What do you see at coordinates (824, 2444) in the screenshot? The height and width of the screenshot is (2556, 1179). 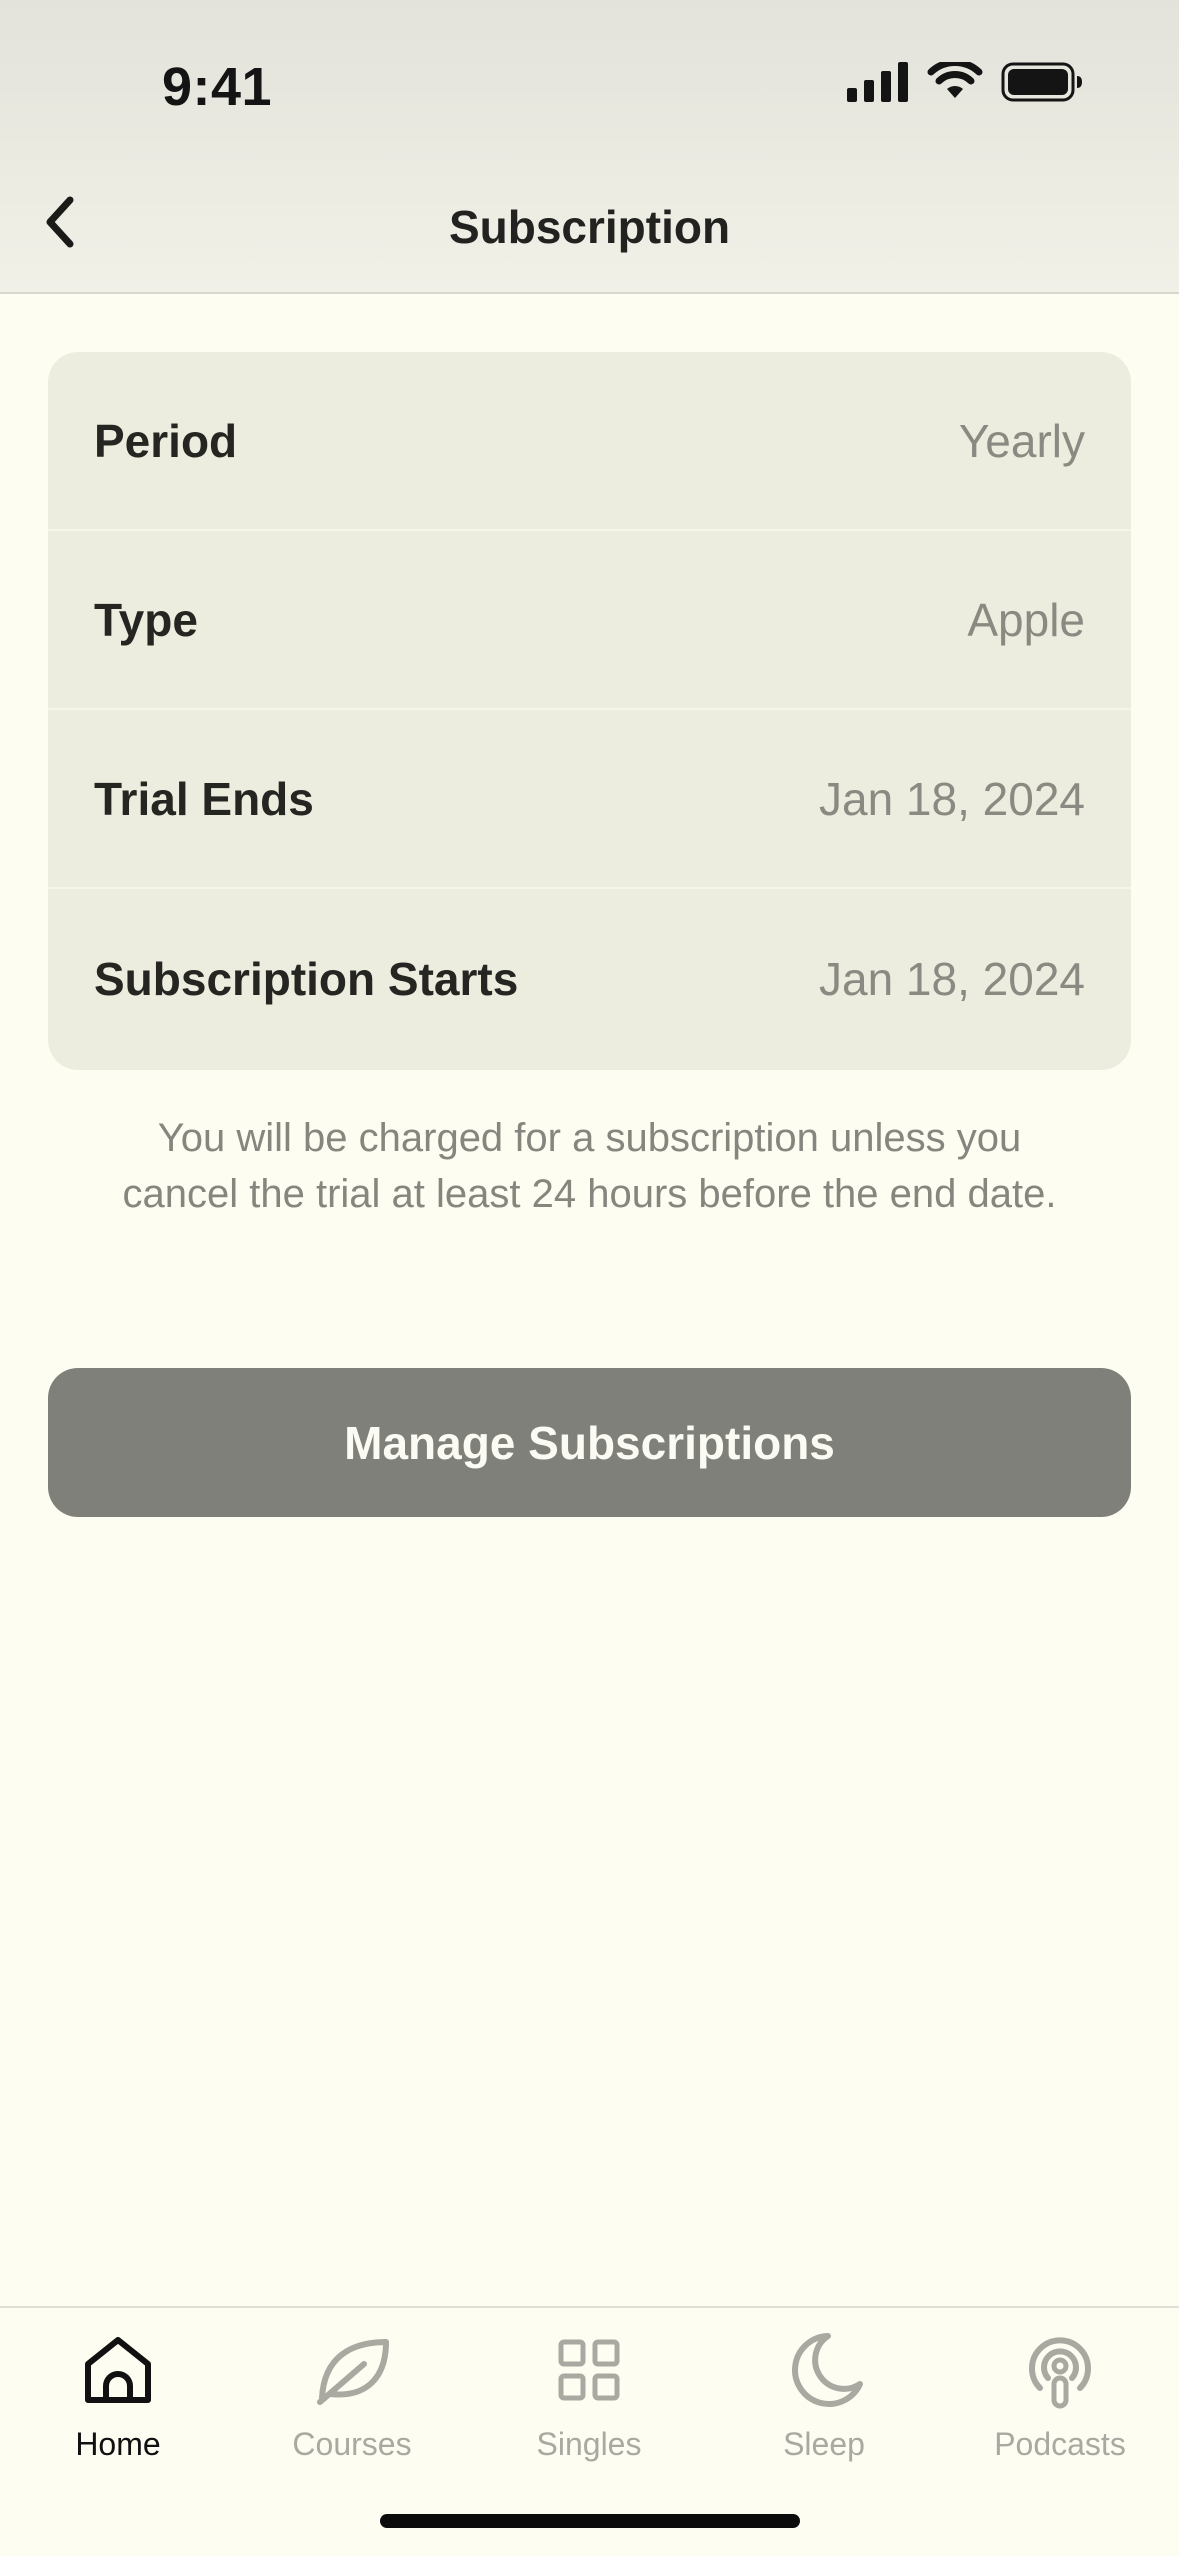 I see `tab-label: Sleep` at bounding box center [824, 2444].